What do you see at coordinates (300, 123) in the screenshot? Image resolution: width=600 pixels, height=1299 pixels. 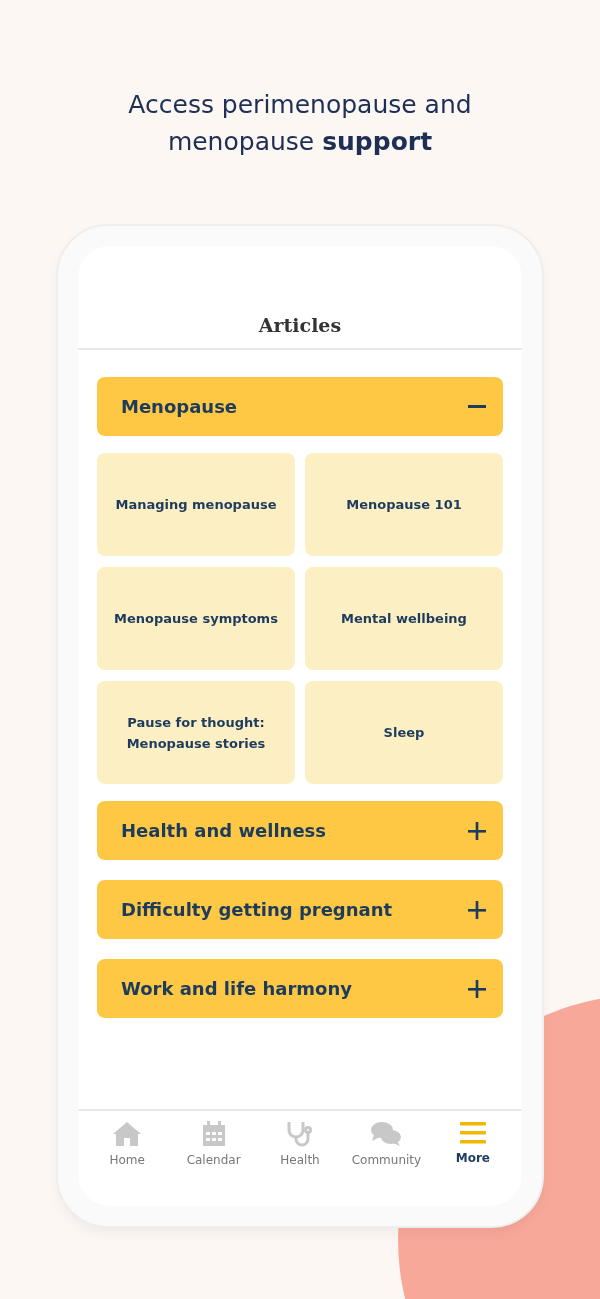 I see `headline: Access perimenopause and menopause support` at bounding box center [300, 123].